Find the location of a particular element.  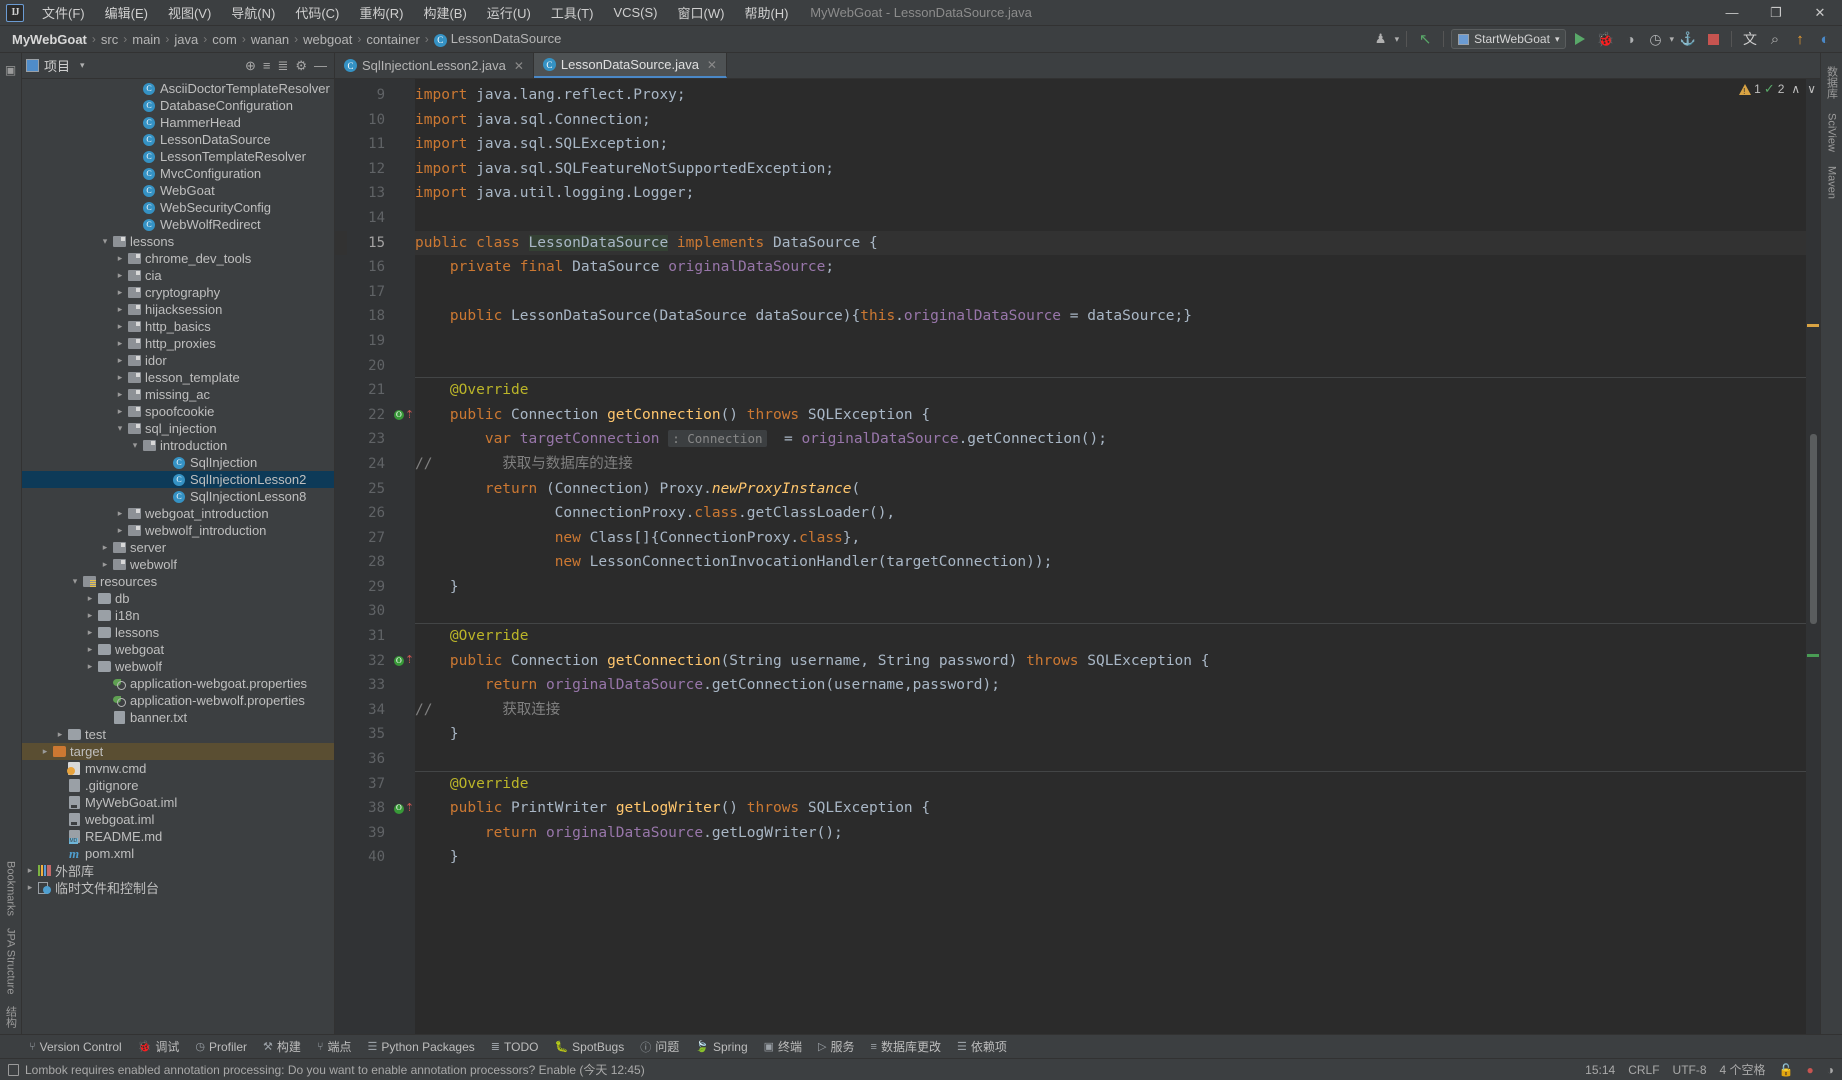

caret-position: 15:14 is located at coordinates (1600, 1070).